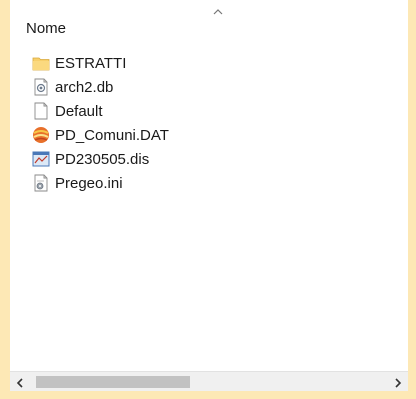 The image size is (416, 399). Describe the element at coordinates (208, 395) in the screenshot. I see `bottom-border` at that location.